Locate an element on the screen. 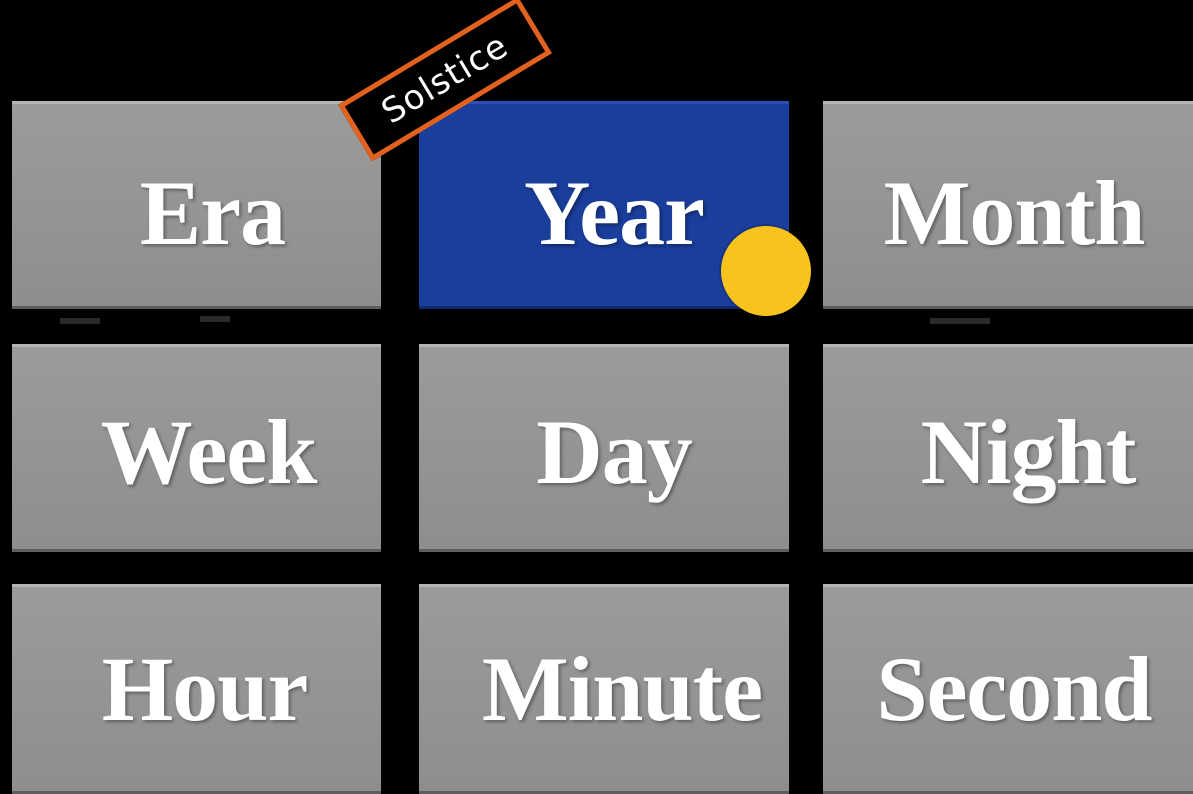  tile-night-label: Night is located at coordinates (1028, 452).